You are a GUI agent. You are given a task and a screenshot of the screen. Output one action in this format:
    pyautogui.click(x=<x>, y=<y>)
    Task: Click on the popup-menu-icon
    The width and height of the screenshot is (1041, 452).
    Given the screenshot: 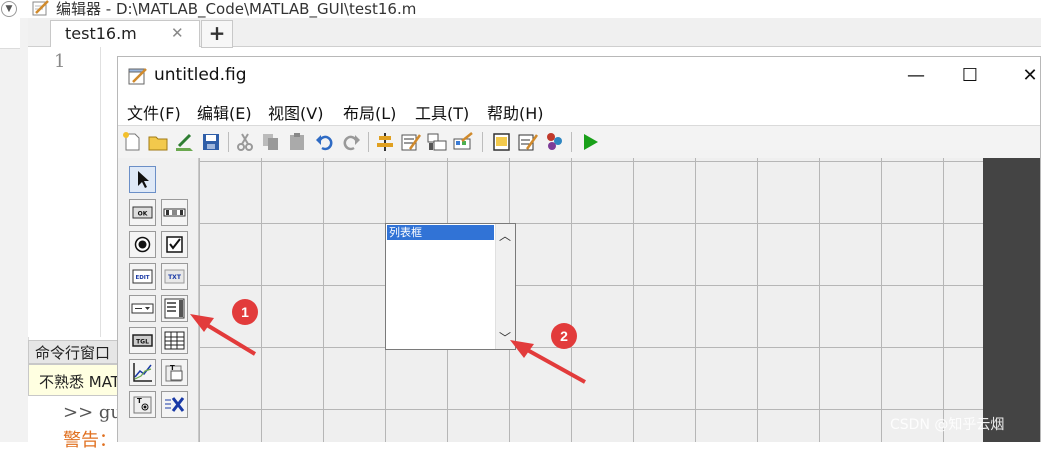 What is the action you would take?
    pyautogui.click(x=142, y=308)
    